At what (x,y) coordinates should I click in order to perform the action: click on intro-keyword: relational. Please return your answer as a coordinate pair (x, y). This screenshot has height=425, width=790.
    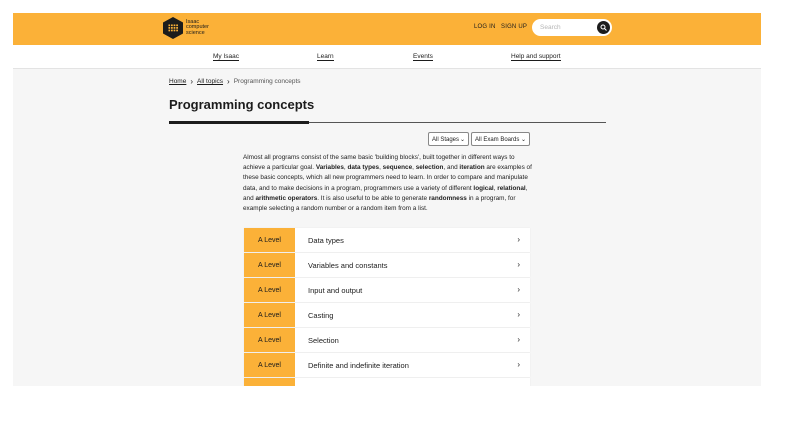
    Looking at the image, I should click on (511, 188).